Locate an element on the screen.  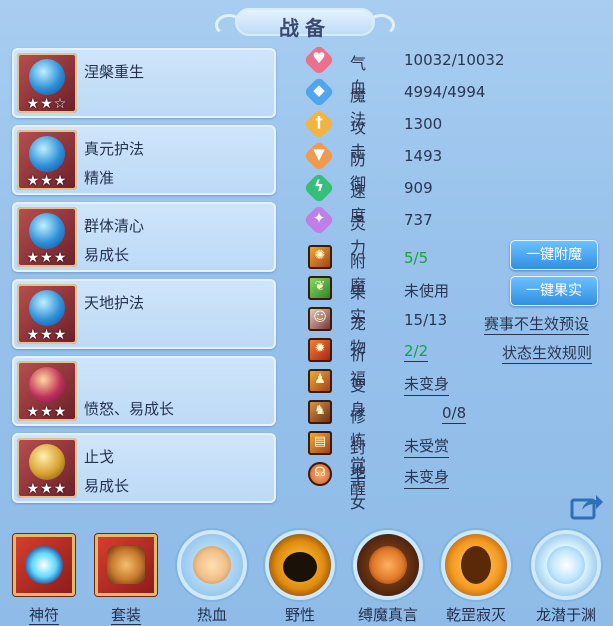
row-value: 0/8 is located at coordinates (454, 414).